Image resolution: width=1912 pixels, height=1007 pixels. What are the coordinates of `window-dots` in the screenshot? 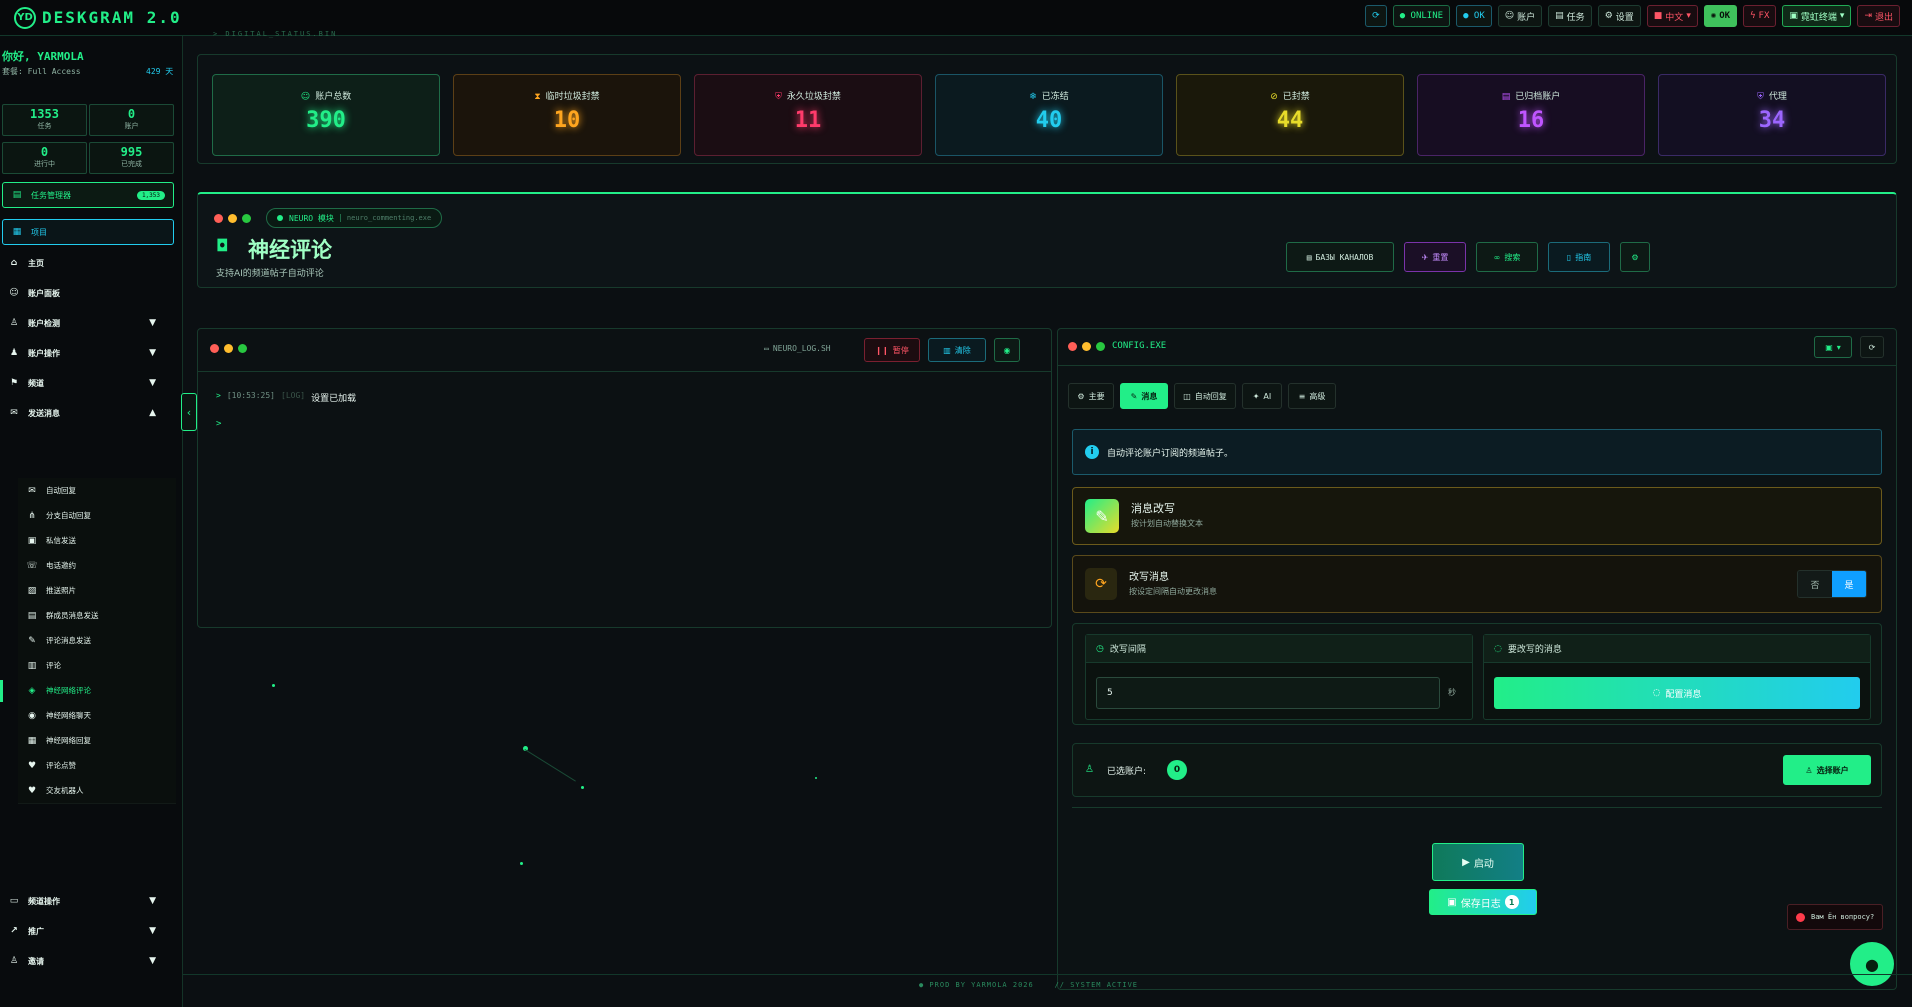 It's located at (228, 348).